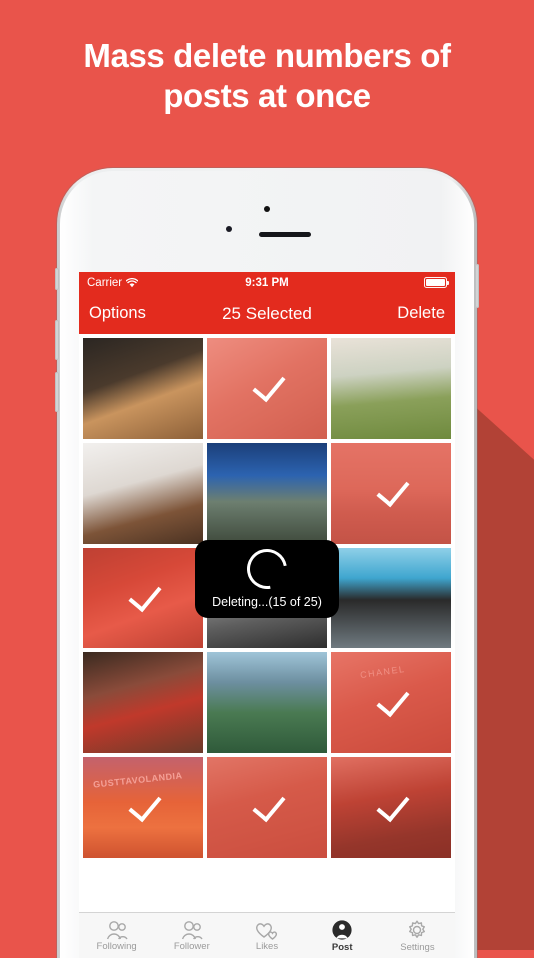  Describe the element at coordinates (267, 602) in the screenshot. I see `deleting-progress-label: Deleting...(15 of 25)` at that location.